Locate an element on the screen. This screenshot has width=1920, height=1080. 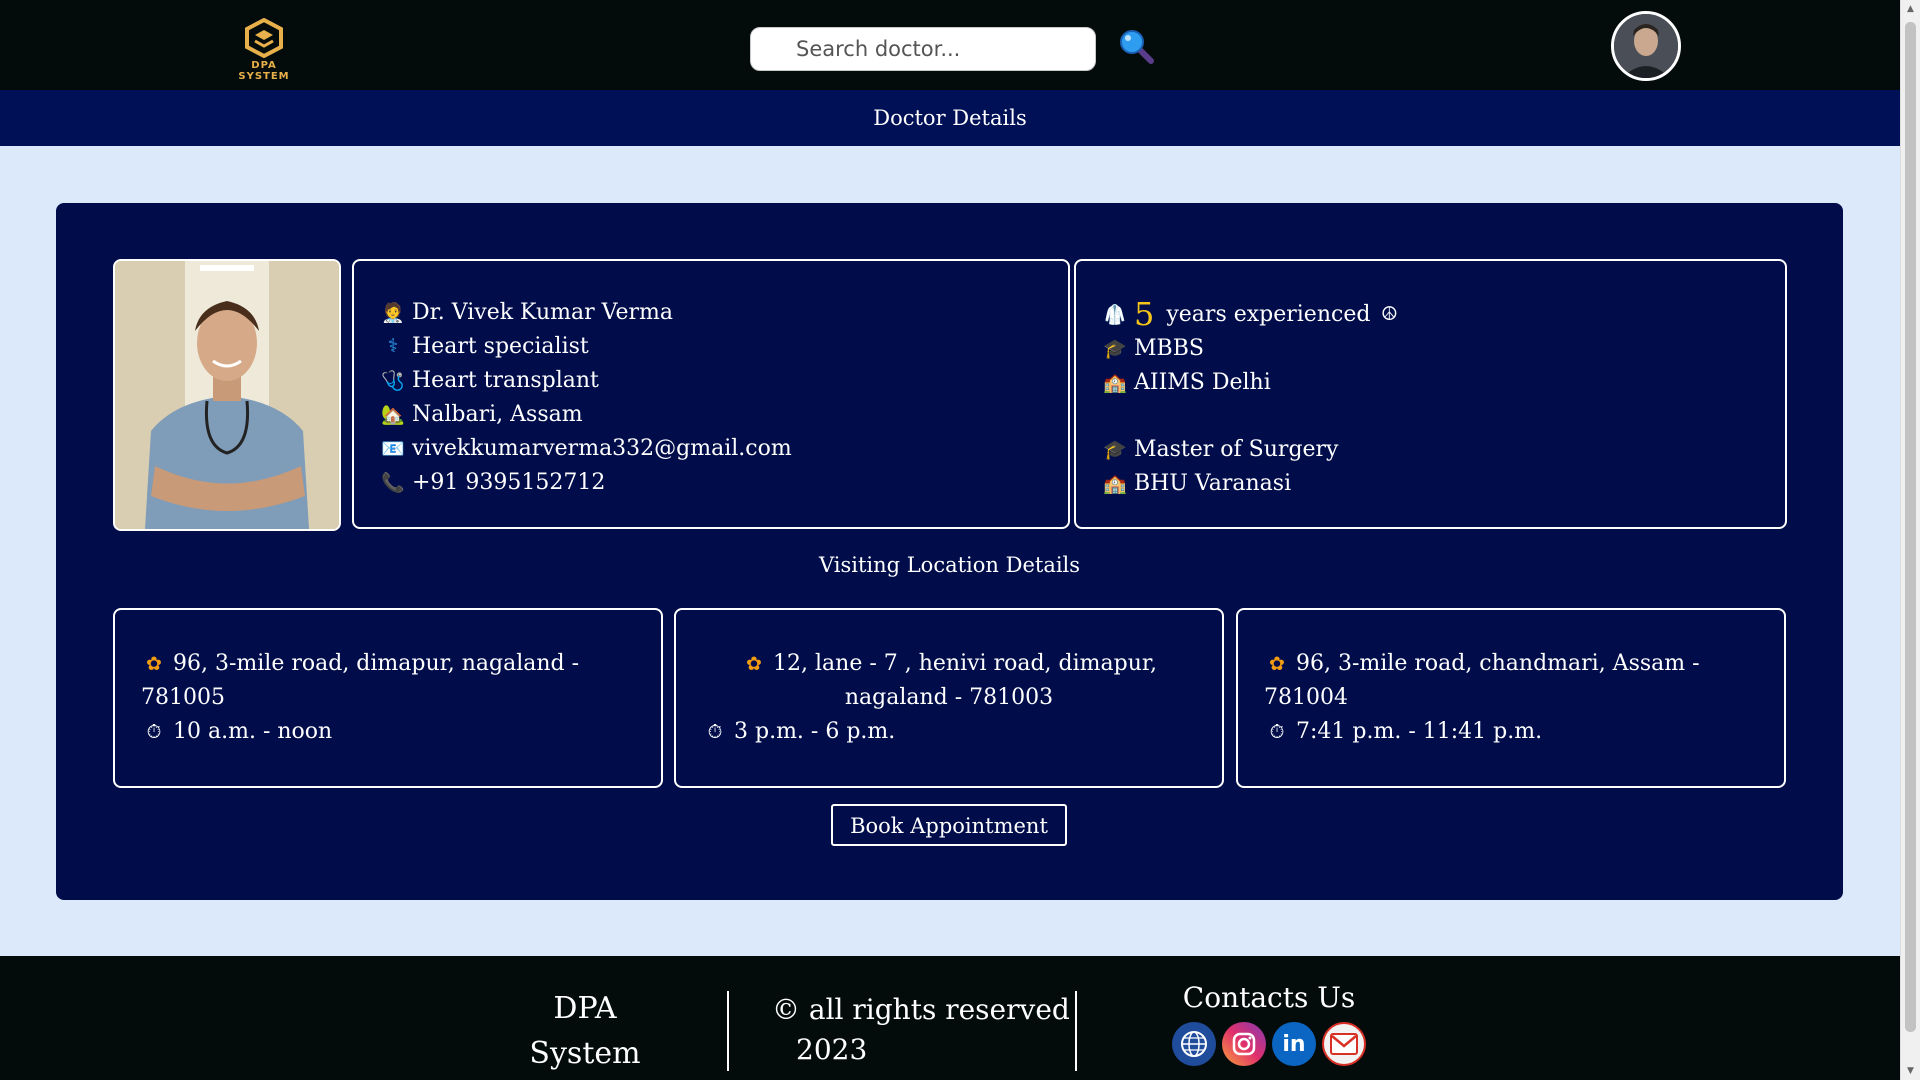
time-row: ⏱ 3 p.m. - 6 p.m. is located at coordinates (799, 732).